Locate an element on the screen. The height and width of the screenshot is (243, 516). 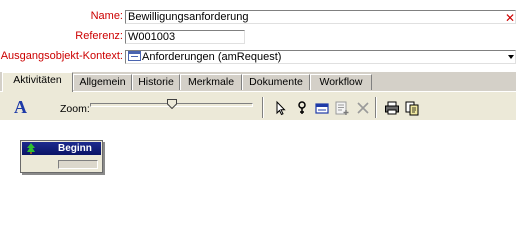
delete-icon is located at coordinates (363, 108).